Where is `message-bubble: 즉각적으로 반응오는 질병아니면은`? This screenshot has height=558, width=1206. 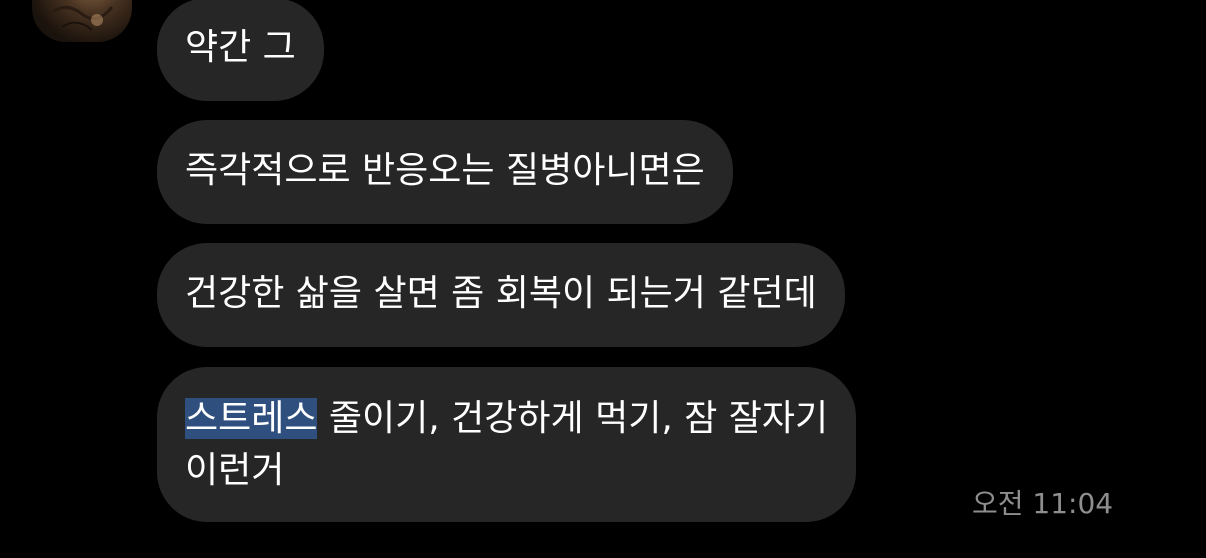
message-bubble: 즉각적으로 반응오는 질병아니면은 is located at coordinates (445, 172).